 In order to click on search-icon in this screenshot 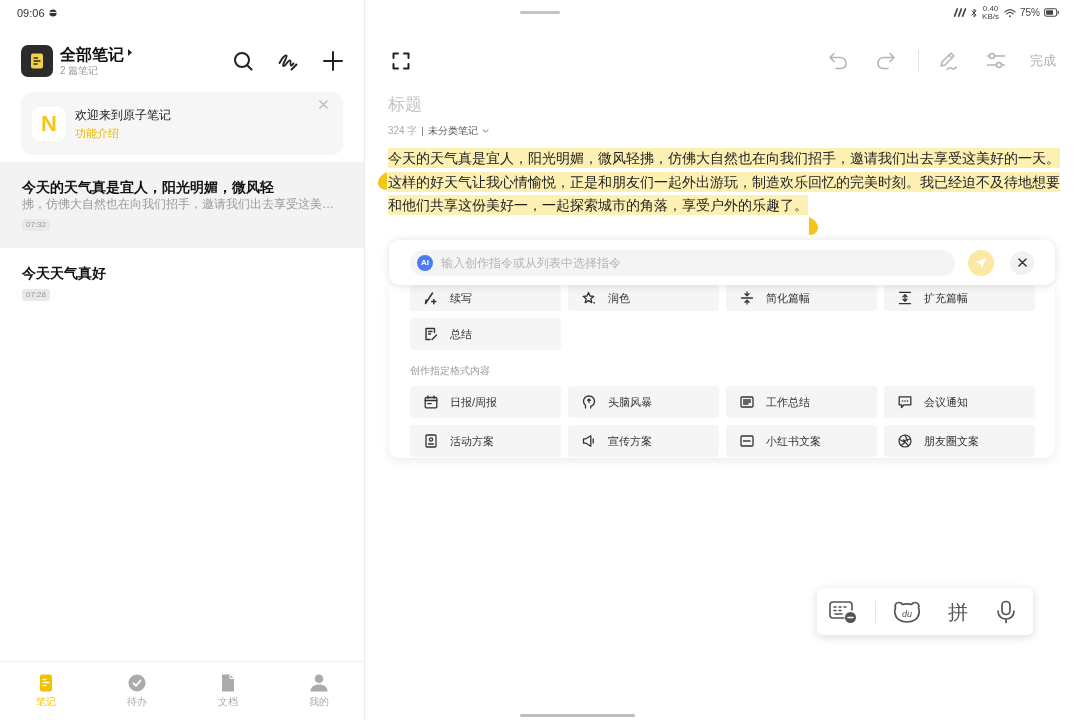, I will do `click(243, 61)`.